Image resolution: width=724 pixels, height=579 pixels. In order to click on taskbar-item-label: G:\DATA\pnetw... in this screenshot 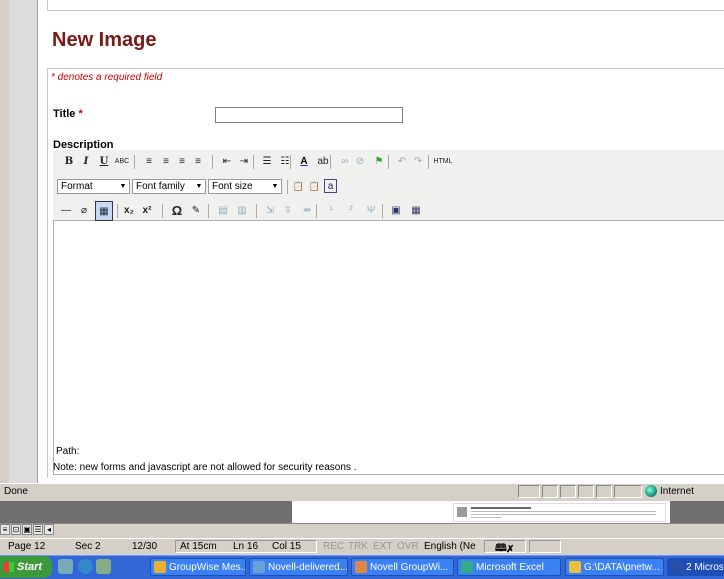, I will do `click(622, 567)`.